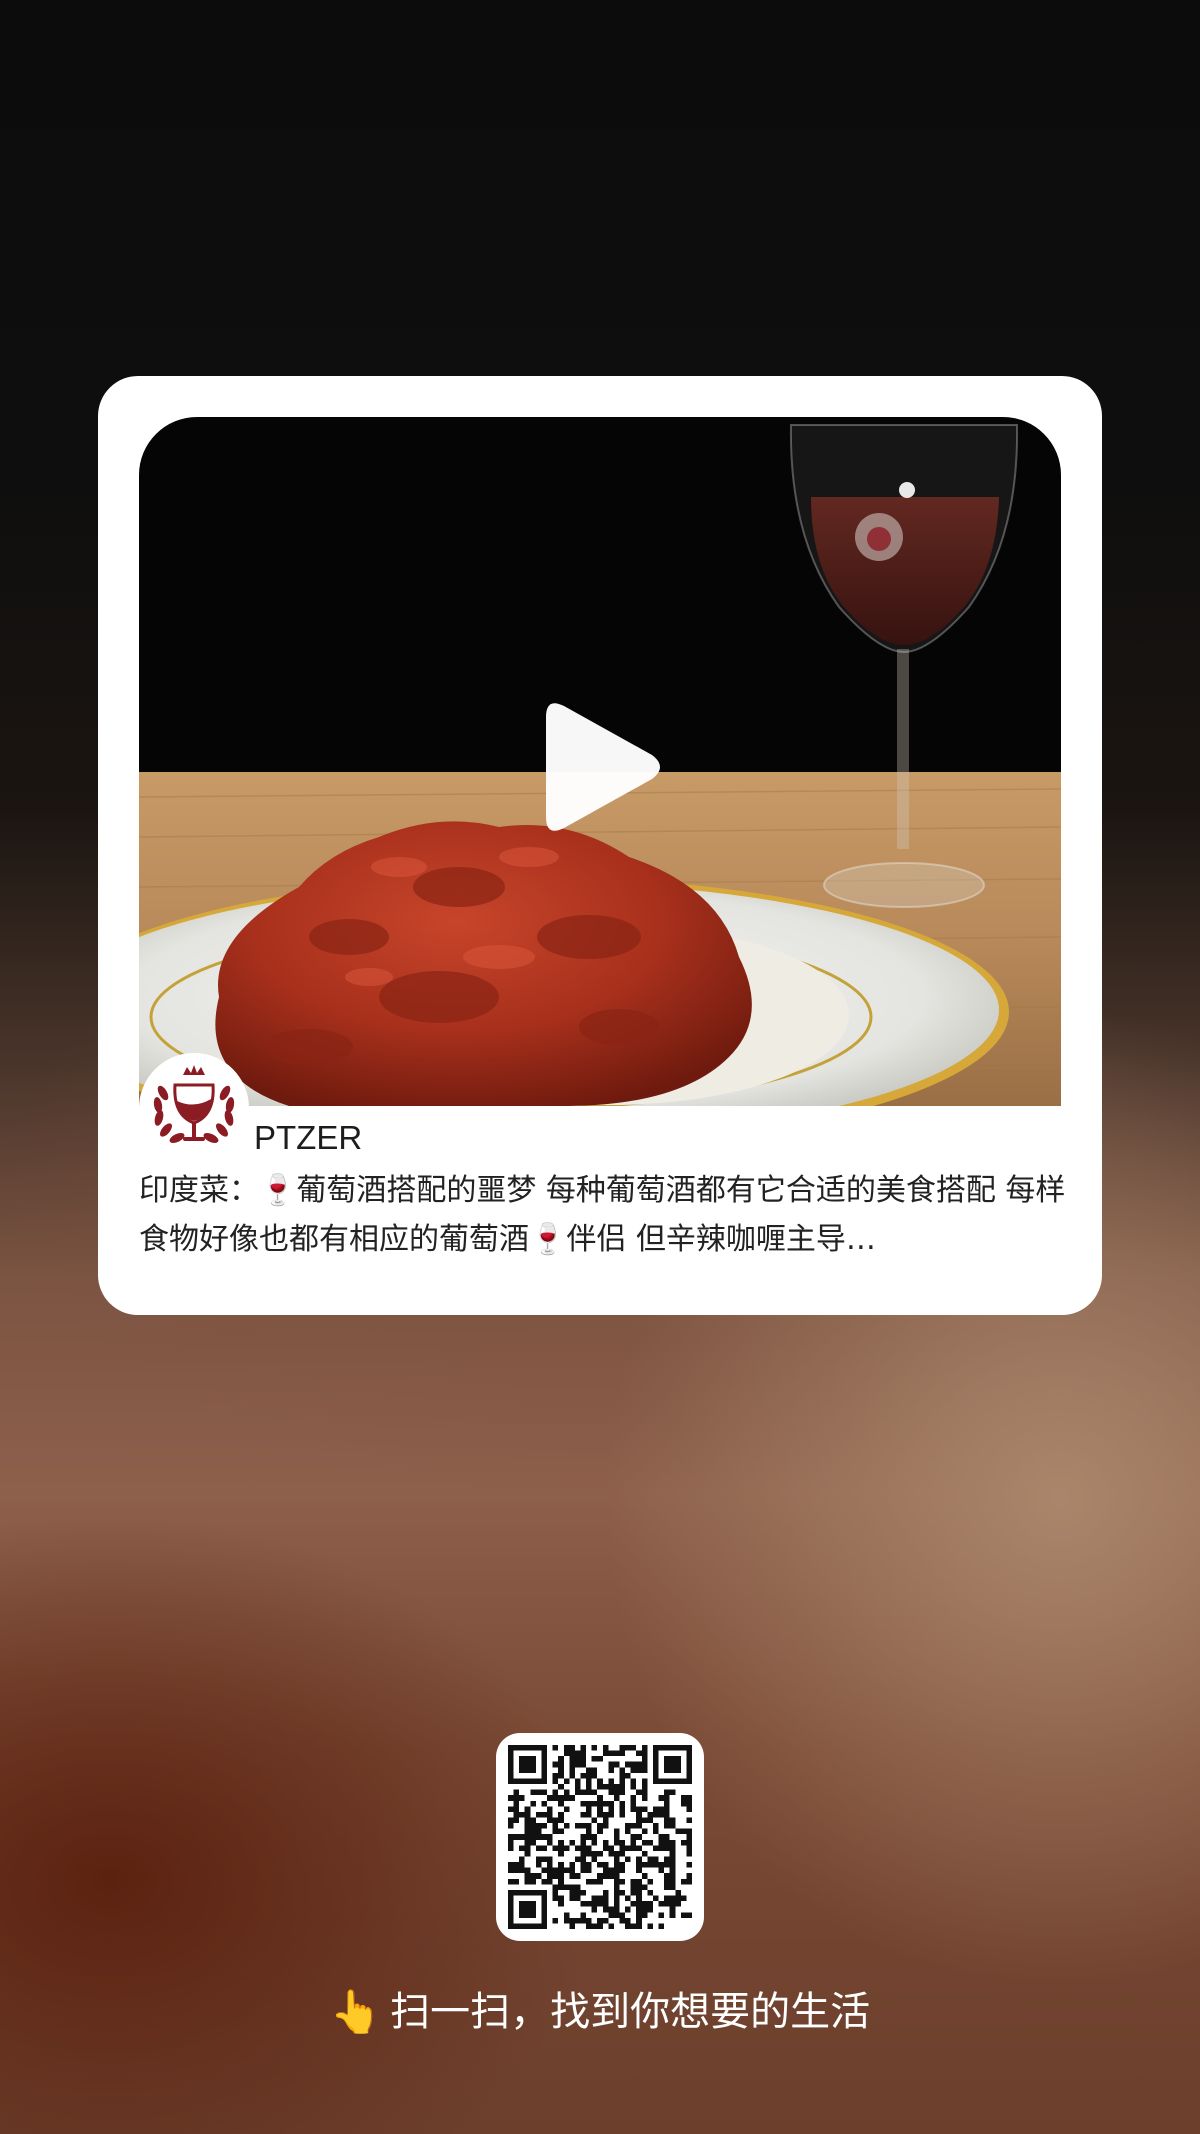  I want to click on qr-code-icon, so click(600, 1837).